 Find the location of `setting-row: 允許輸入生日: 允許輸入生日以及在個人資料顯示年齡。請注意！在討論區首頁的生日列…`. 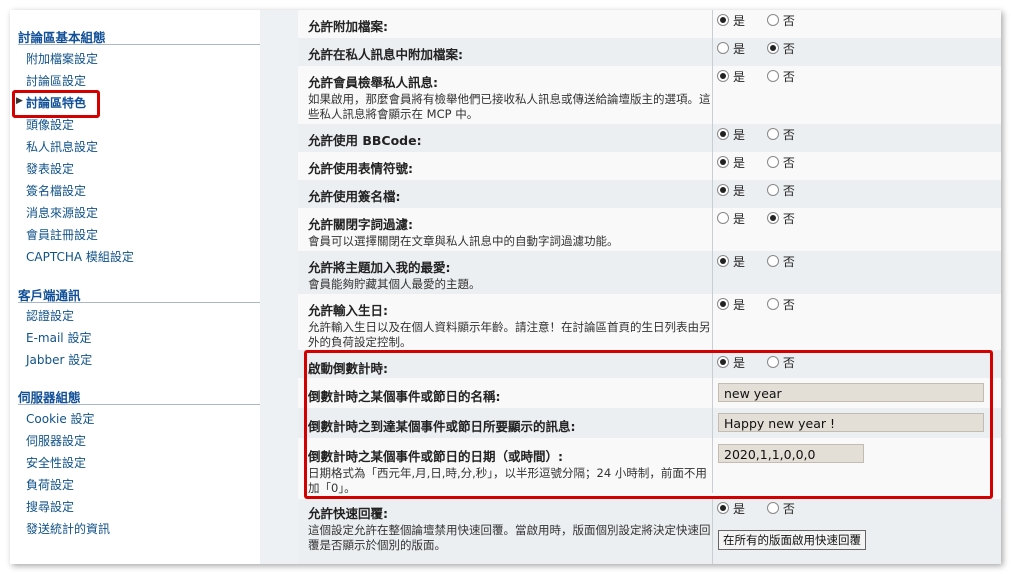

setting-row: 允許輸入生日: 允許輸入生日以及在個人資料顯示年齡。請注意！在討論區首頁的生日列… is located at coordinates (649, 322).